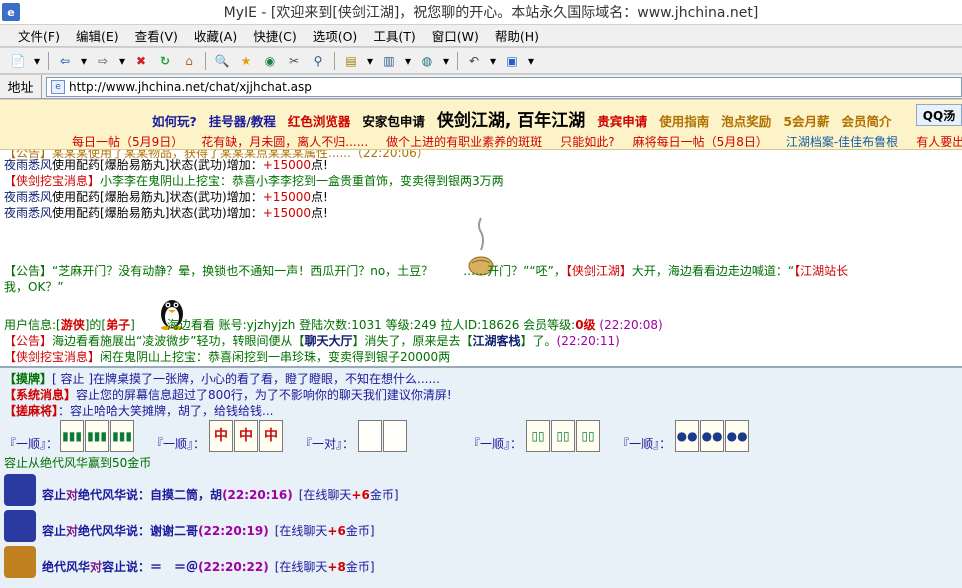 The width and height of the screenshot is (962, 588). What do you see at coordinates (215, 35) in the screenshot?
I see `menu-favorites: 收藏(A)` at bounding box center [215, 35].